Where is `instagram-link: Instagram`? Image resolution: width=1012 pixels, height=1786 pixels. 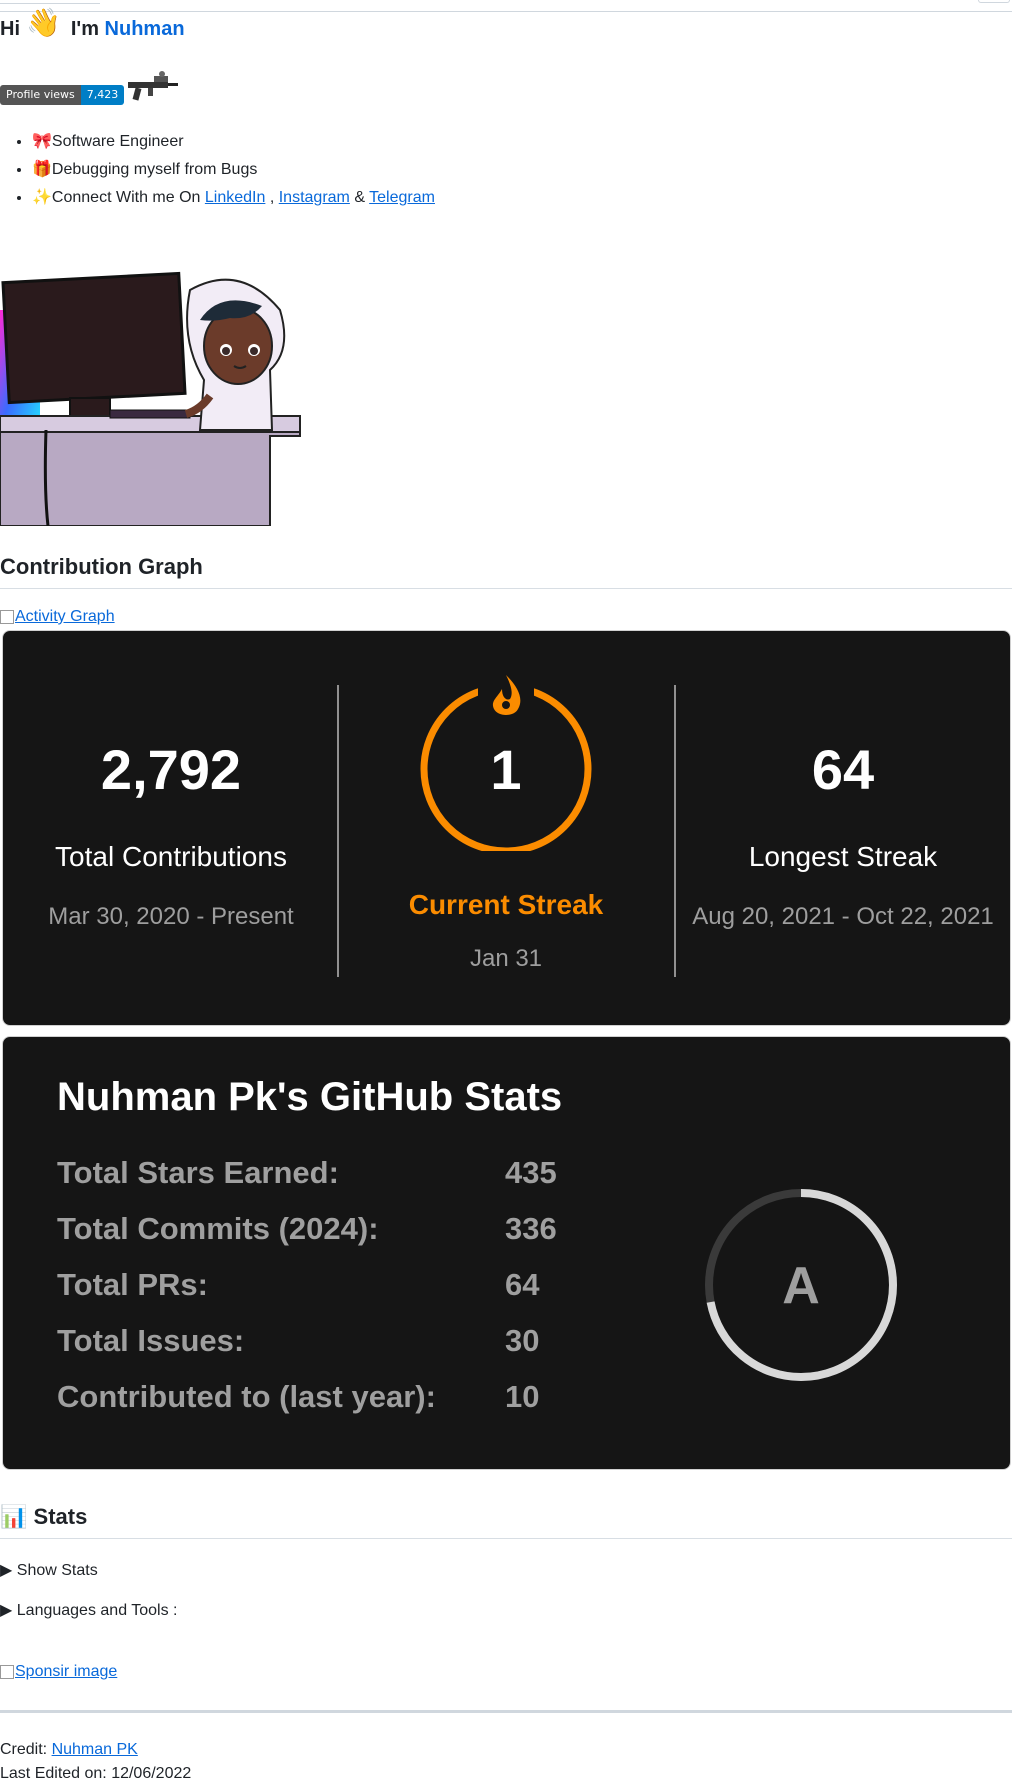 instagram-link: Instagram is located at coordinates (314, 197).